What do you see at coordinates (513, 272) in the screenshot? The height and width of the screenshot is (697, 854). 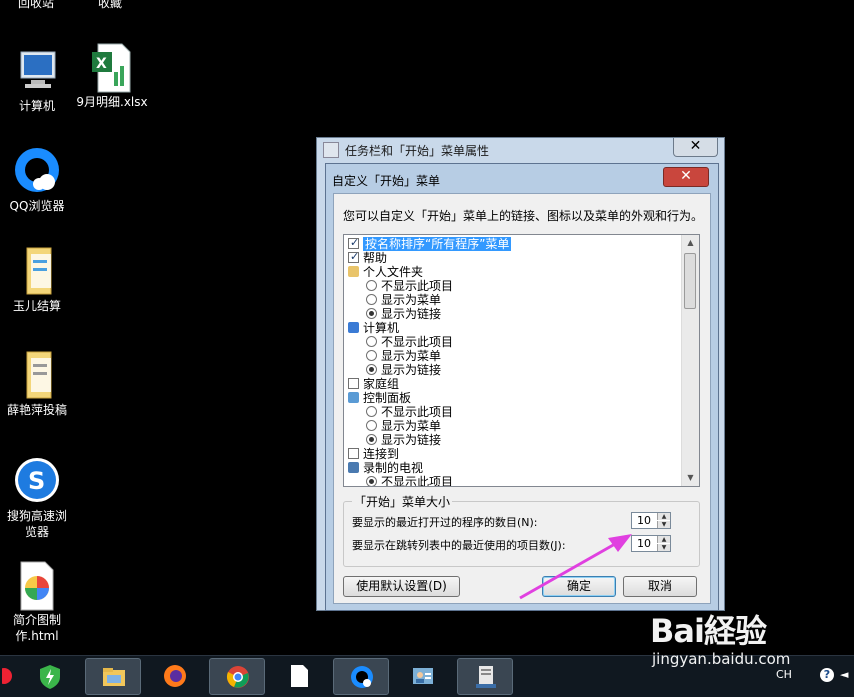 I see `list-item: 个人文件夹` at bounding box center [513, 272].